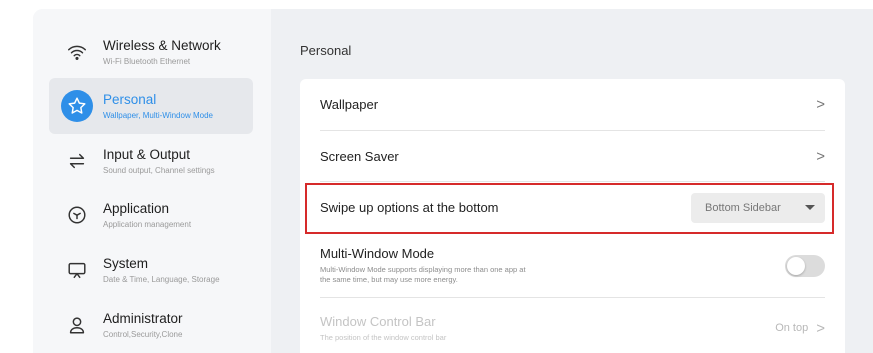  What do you see at coordinates (796, 265) in the screenshot?
I see `toggle-knob` at bounding box center [796, 265].